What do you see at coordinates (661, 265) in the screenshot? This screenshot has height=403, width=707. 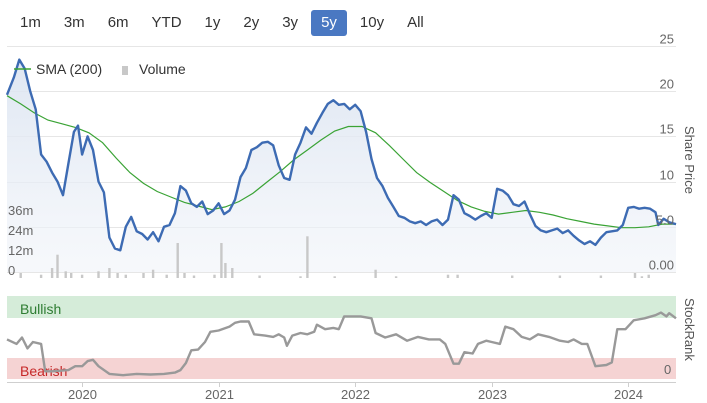 I see `price-tick-label: 0.00` at bounding box center [661, 265].